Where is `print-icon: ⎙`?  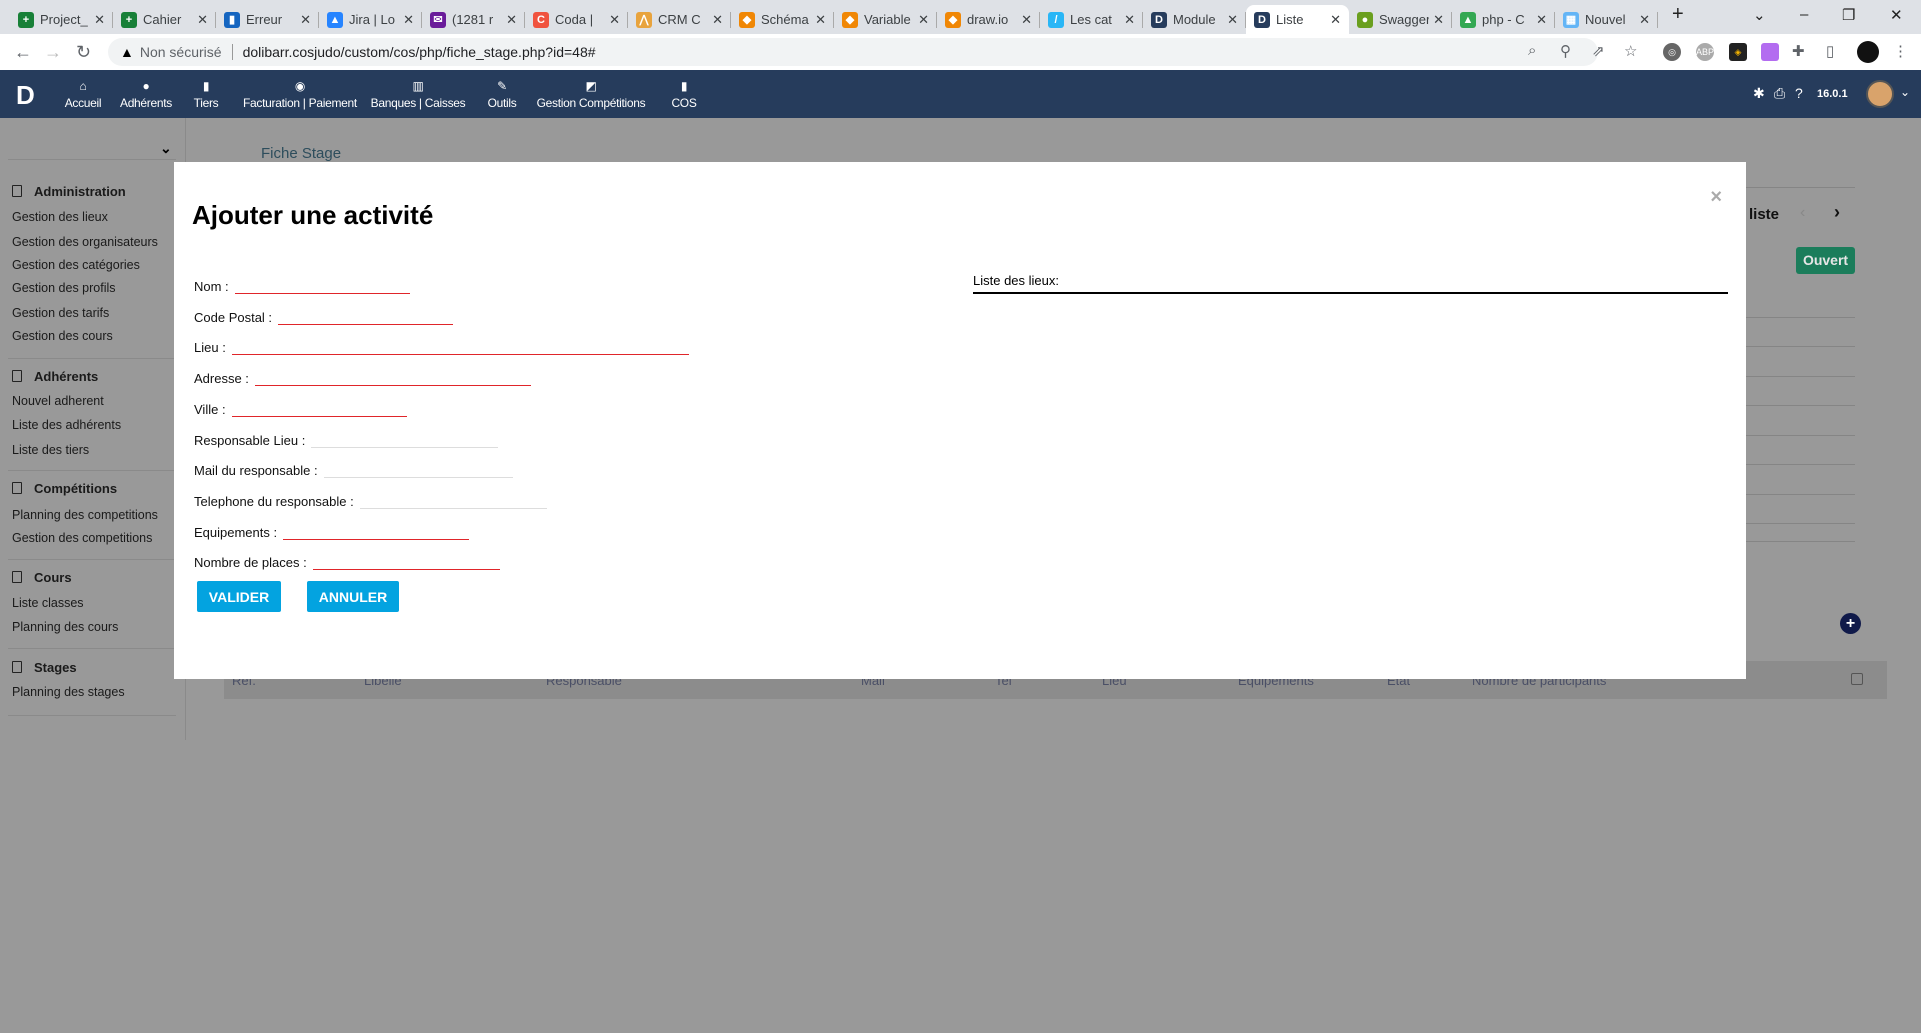 print-icon: ⎙ is located at coordinates (1779, 93).